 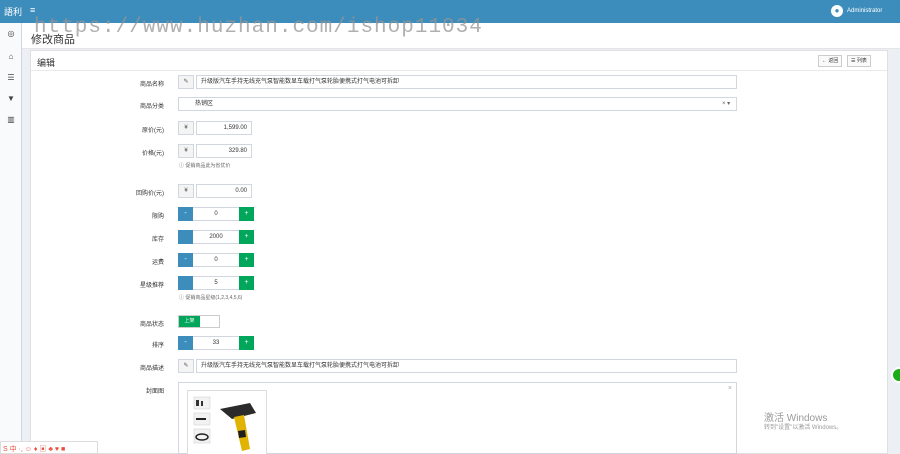 I want to click on desc-input: 升级版汽车手持无线充气泵智能数显车载打气泵轮胎便携式打气电池可拆卸, so click(x=466, y=366).